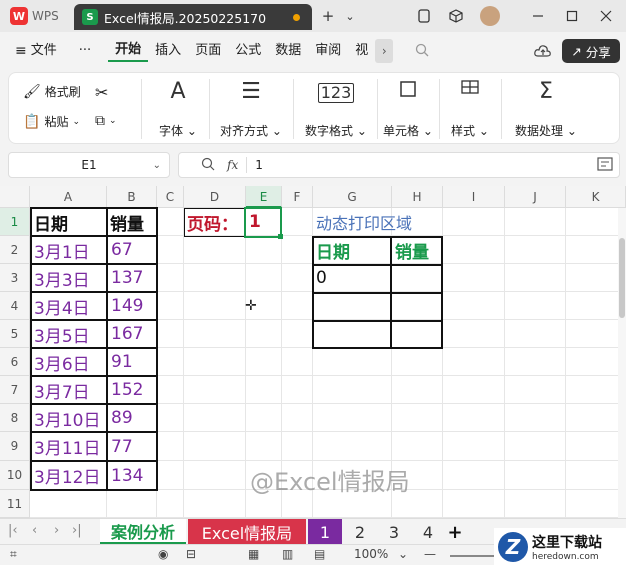 This screenshot has width=626, height=565. What do you see at coordinates (89, 165) in the screenshot?
I see `name-box: E1 ⌄` at bounding box center [89, 165].